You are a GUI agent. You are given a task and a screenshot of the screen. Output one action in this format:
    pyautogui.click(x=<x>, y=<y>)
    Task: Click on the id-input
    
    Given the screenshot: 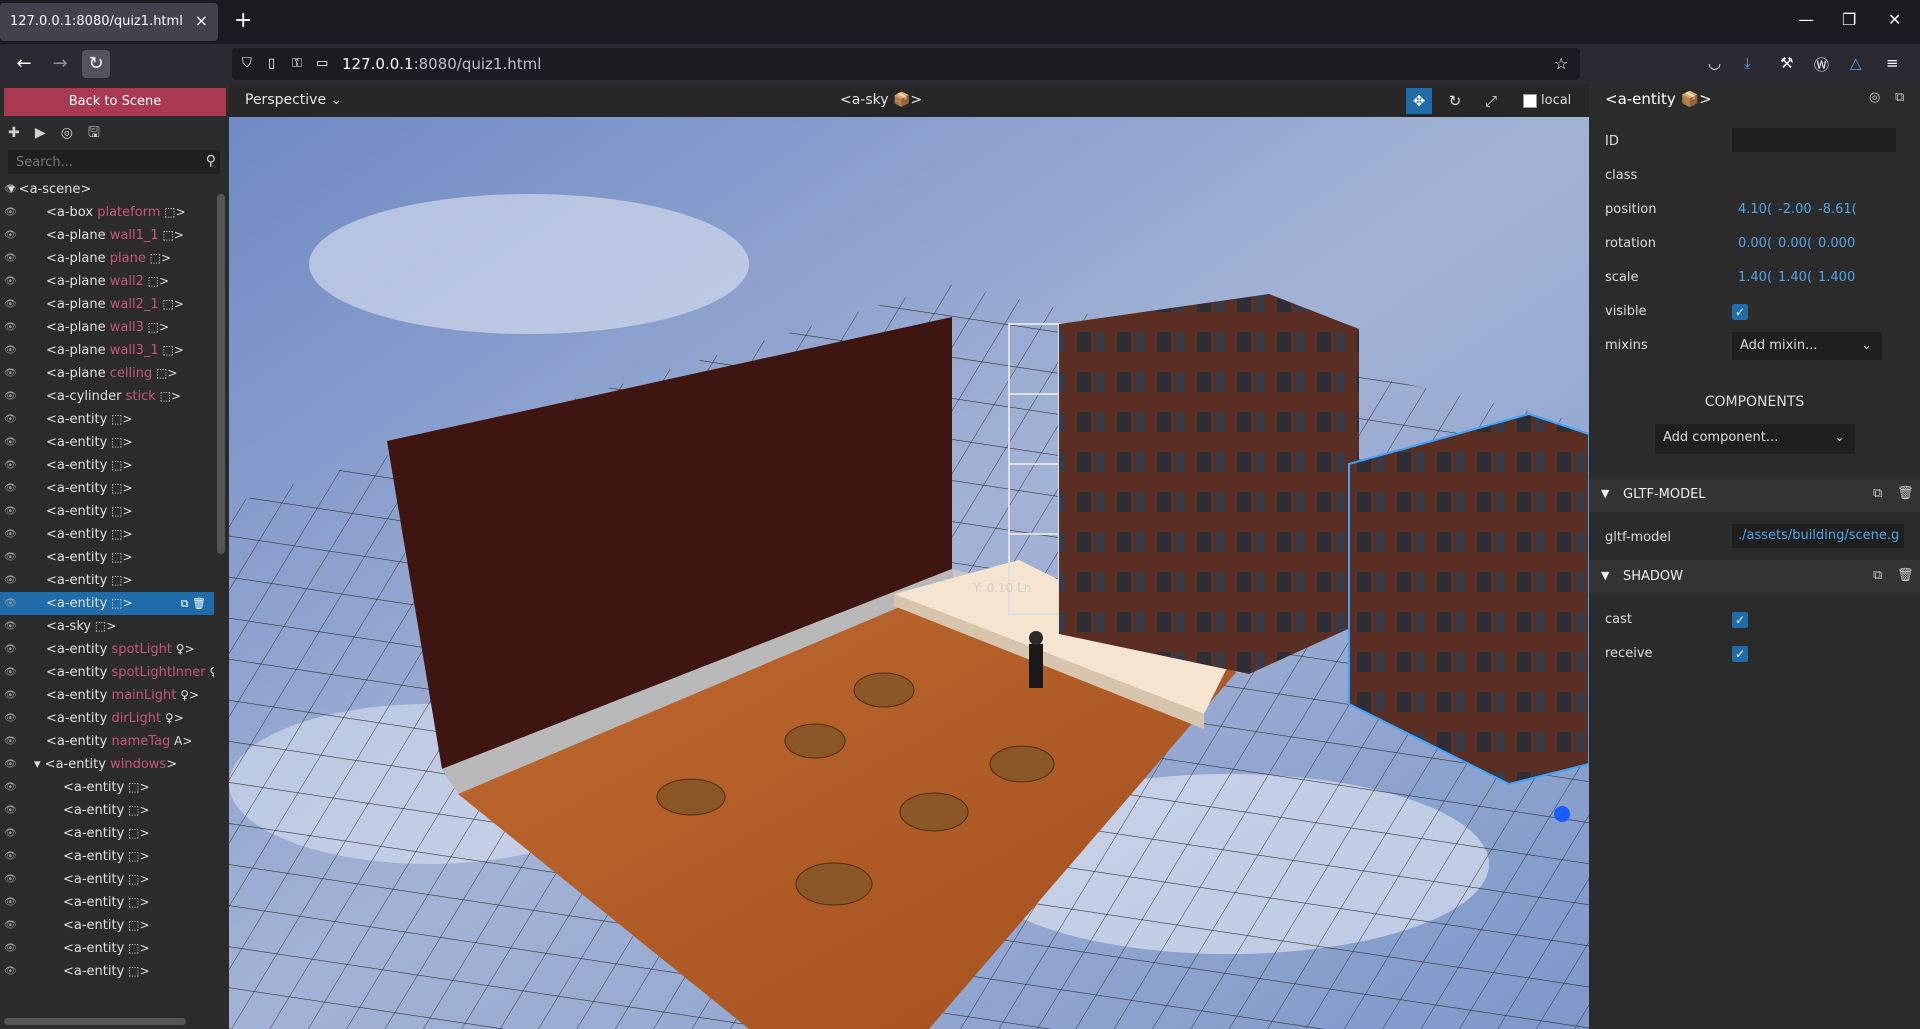 What is the action you would take?
    pyautogui.click(x=1814, y=140)
    